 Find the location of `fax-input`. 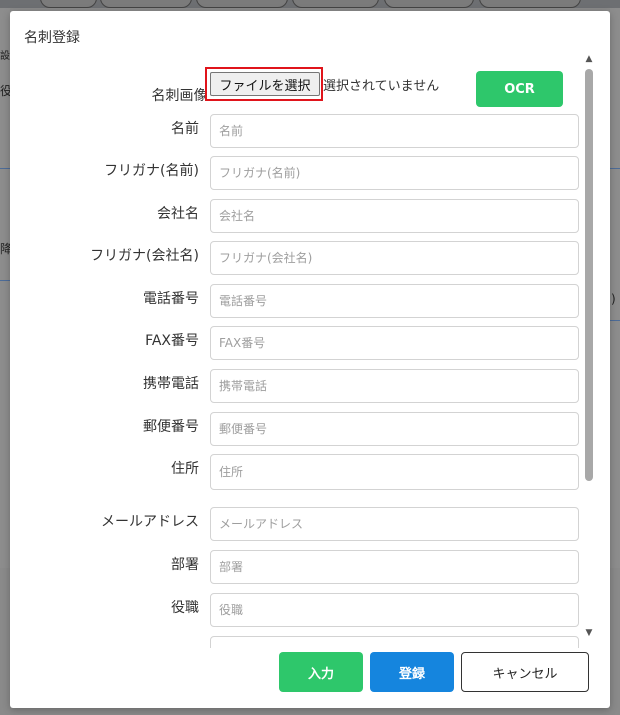

fax-input is located at coordinates (394, 343).